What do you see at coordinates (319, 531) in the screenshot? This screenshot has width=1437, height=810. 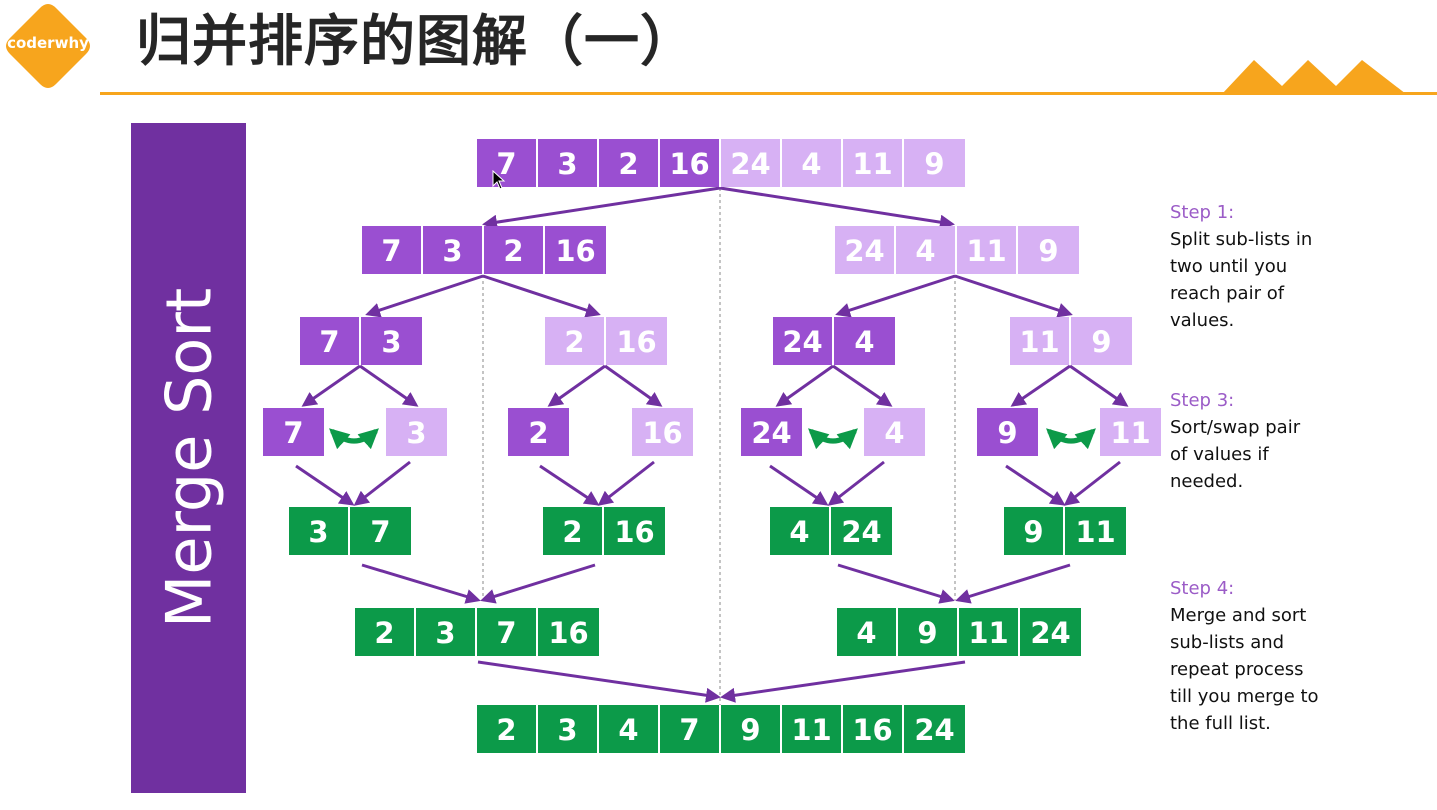 I see `cell-sorted-pairs: 3` at bounding box center [319, 531].